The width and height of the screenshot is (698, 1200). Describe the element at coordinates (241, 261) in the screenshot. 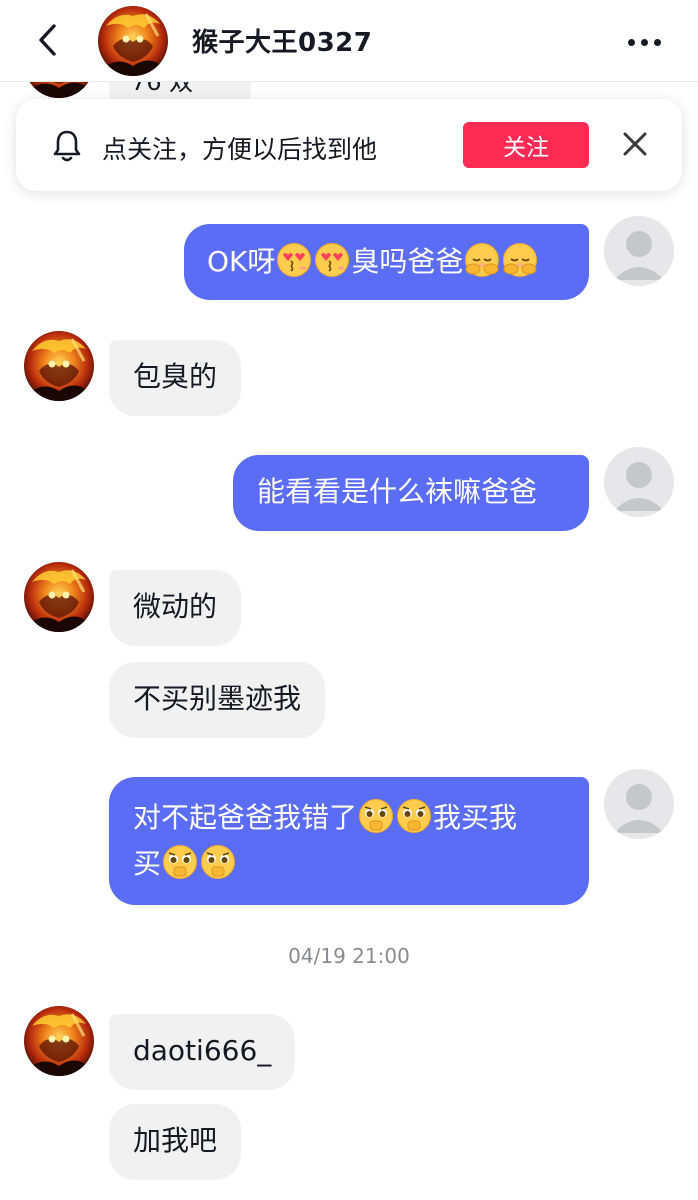

I see `message-text: OK呀` at that location.